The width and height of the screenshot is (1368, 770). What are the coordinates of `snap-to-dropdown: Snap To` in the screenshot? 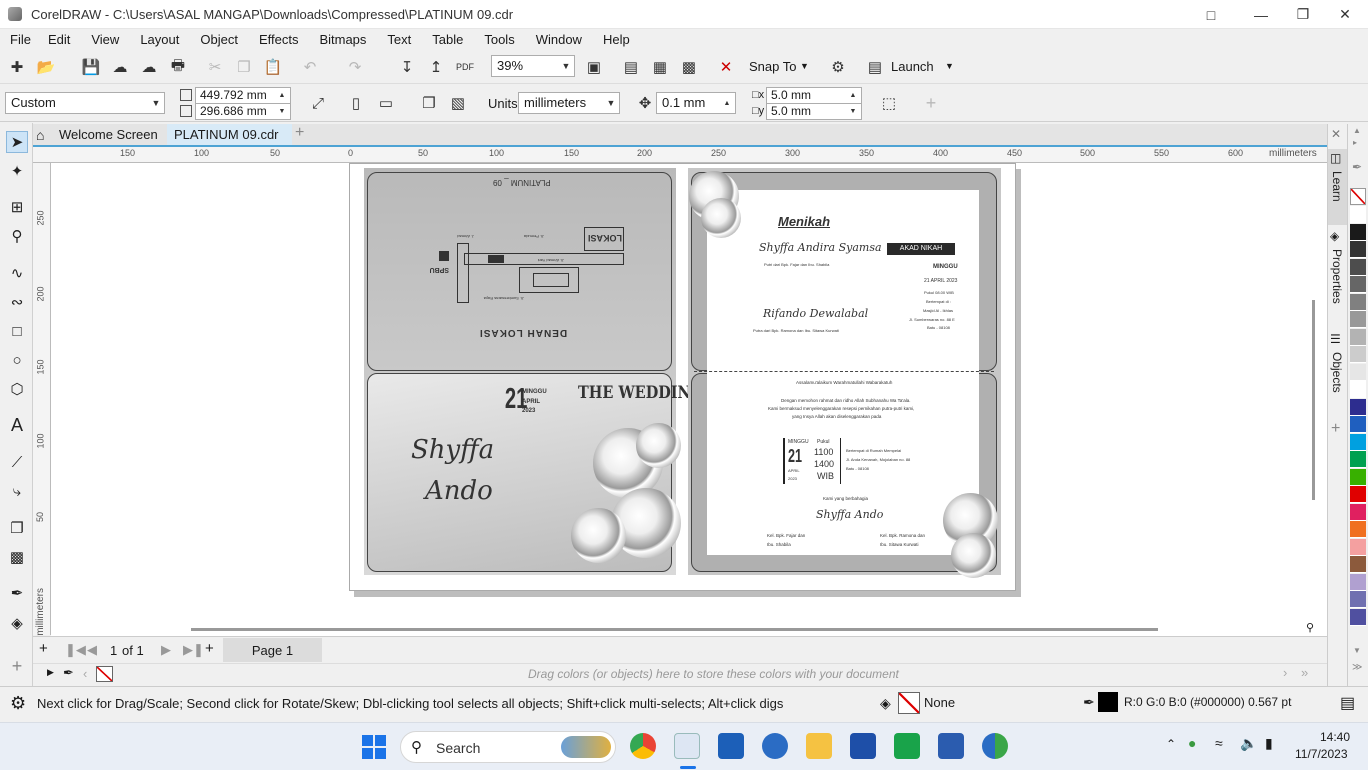 It's located at (772, 66).